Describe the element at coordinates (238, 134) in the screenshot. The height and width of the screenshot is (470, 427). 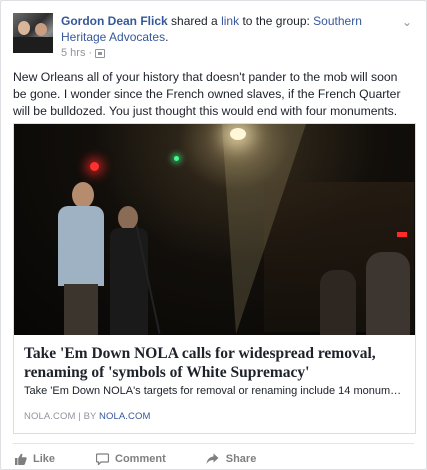
I see `photo-spotlight` at that location.